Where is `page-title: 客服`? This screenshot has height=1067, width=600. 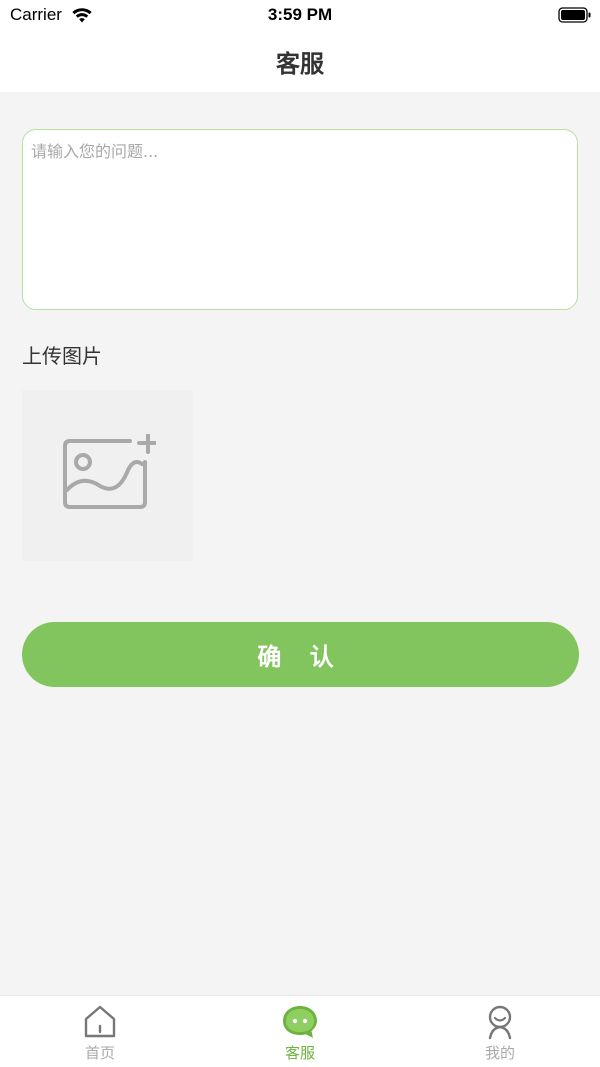
page-title: 客服 is located at coordinates (300, 63).